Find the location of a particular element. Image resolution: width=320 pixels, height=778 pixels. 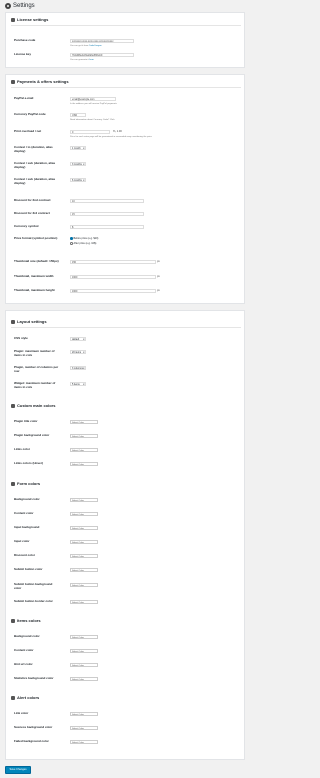

discount2-input: 15 is located at coordinates (107, 214).